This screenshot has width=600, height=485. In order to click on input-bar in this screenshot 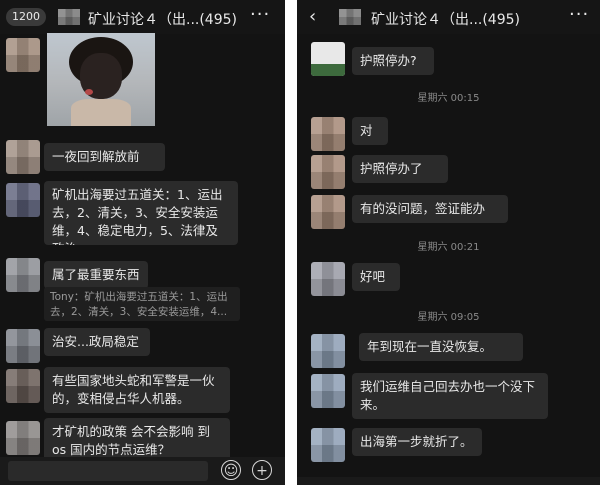, I will do `click(448, 481)`.